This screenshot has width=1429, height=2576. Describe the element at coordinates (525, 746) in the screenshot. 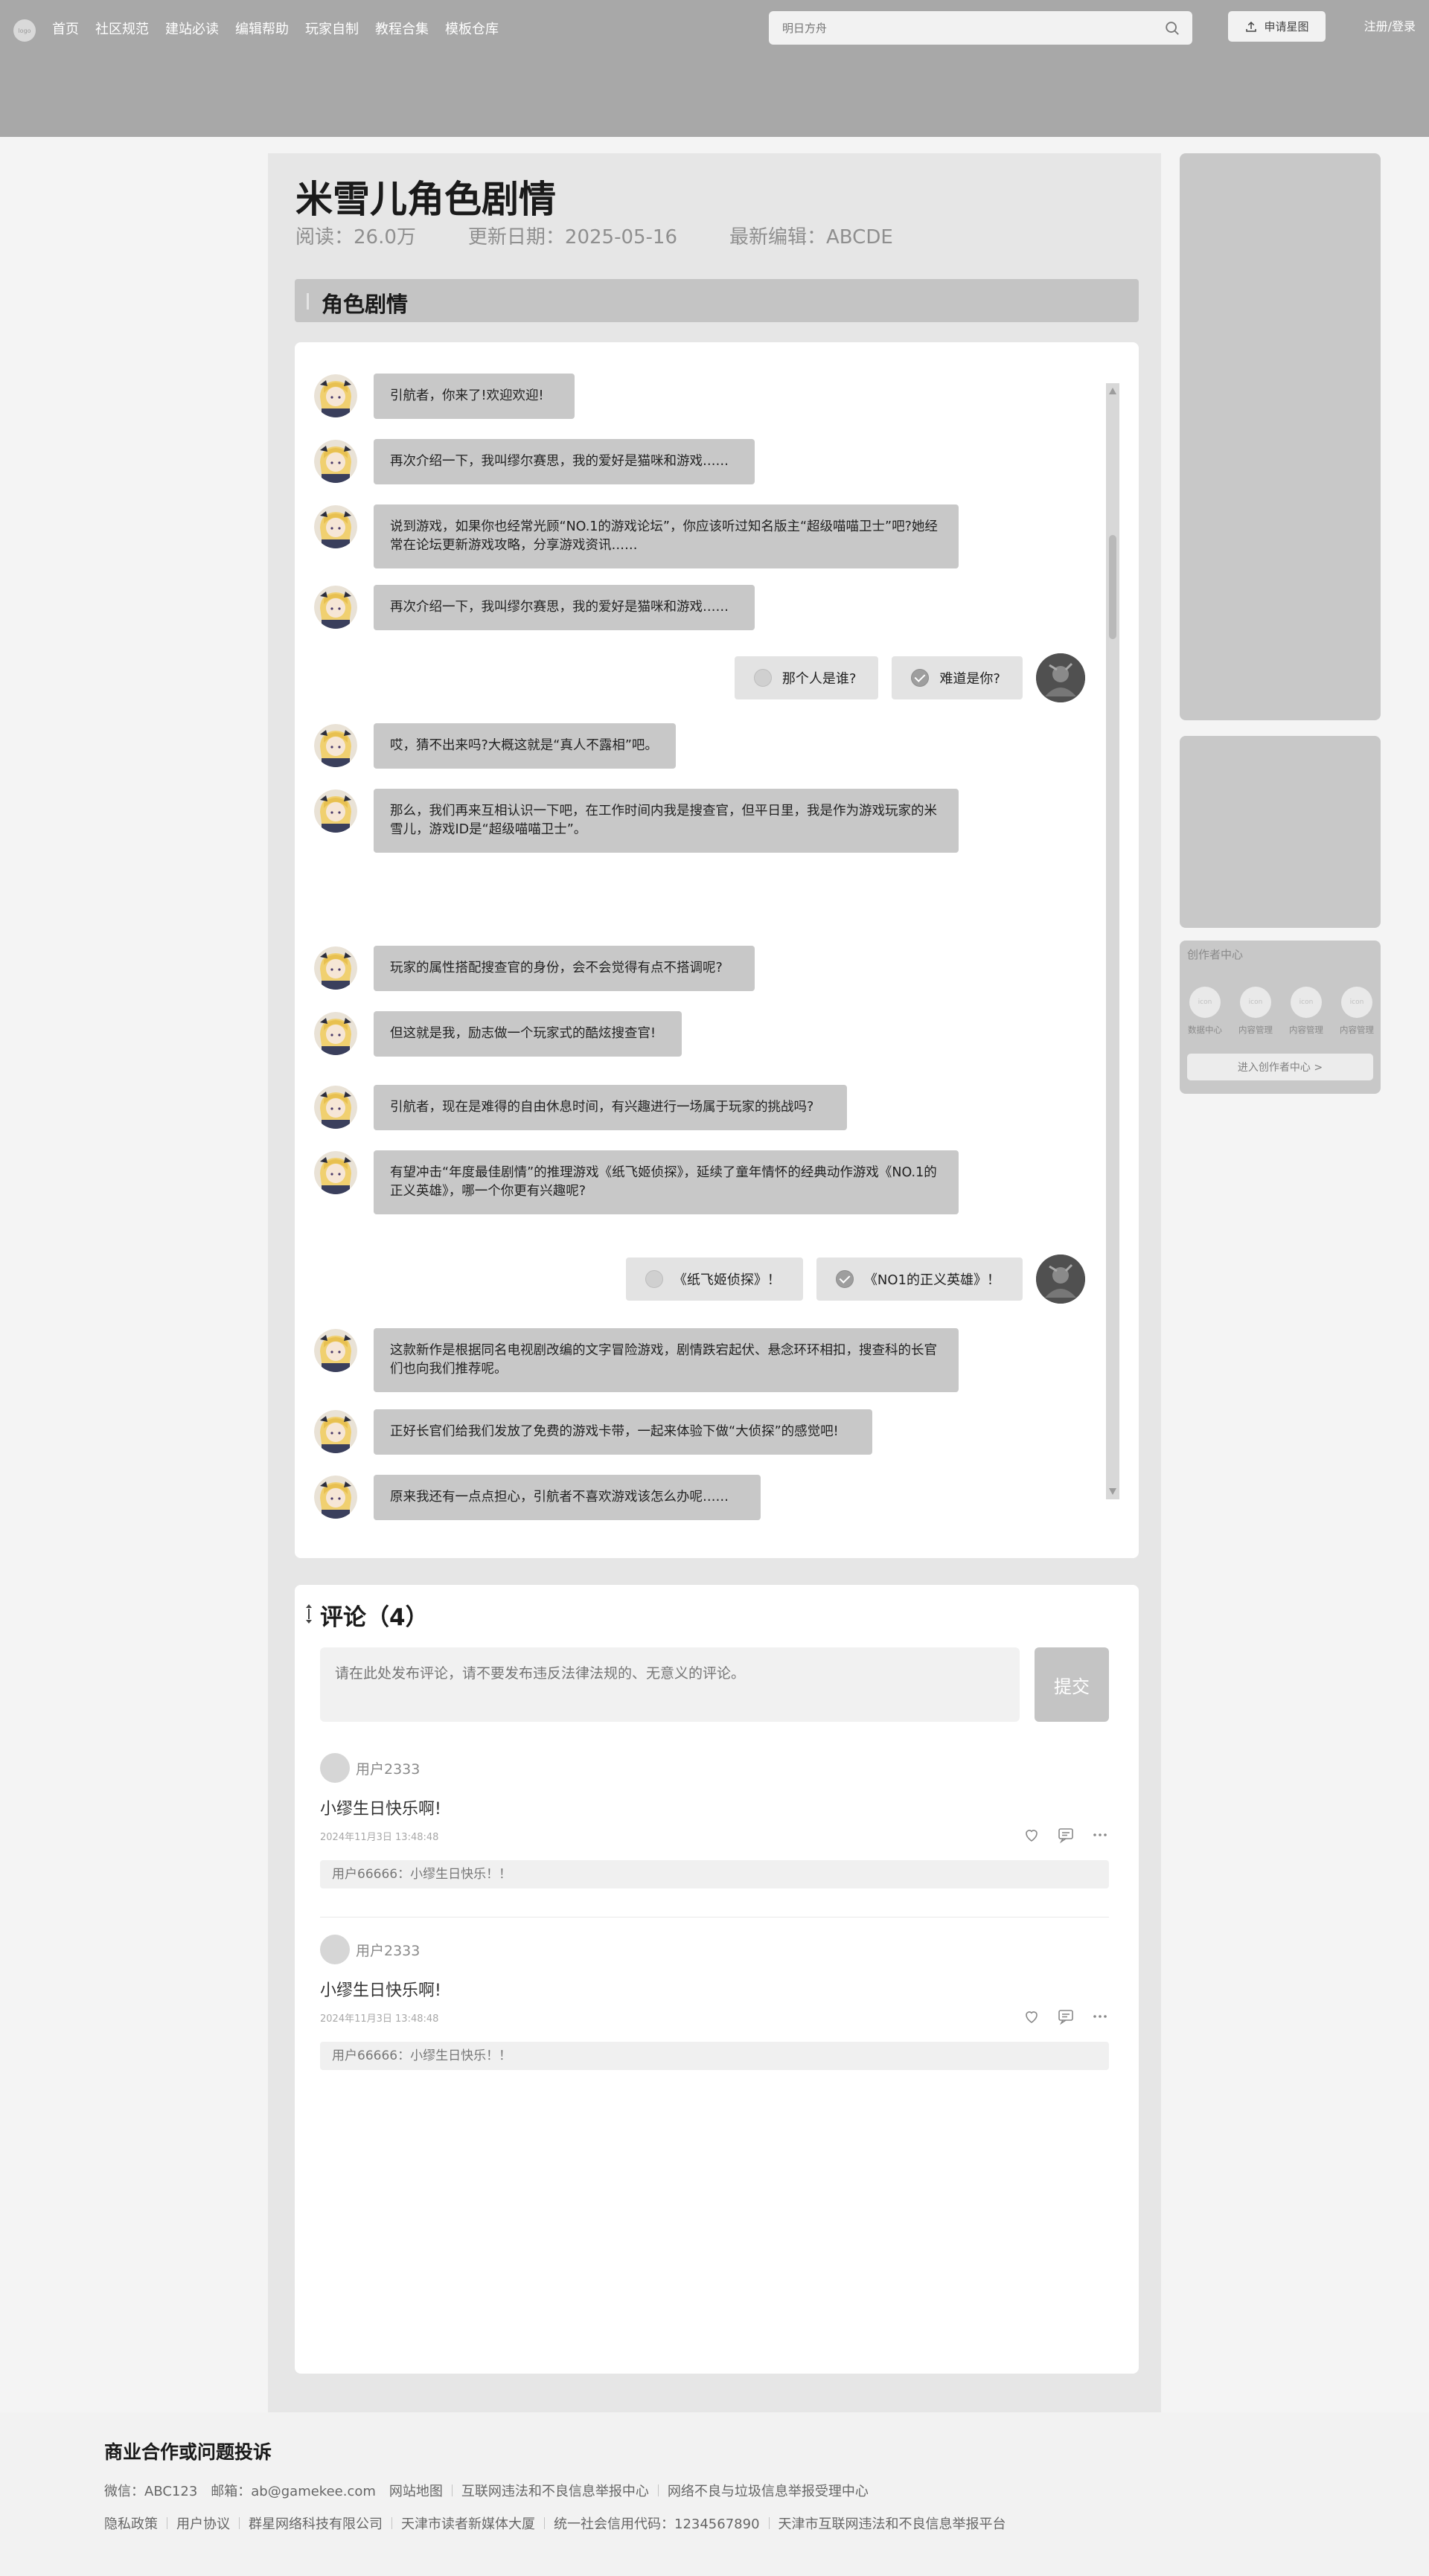

I see `npc-message-bubble: 哎，猜不出来吗?大概这就是“真人不露相”吧。` at that location.